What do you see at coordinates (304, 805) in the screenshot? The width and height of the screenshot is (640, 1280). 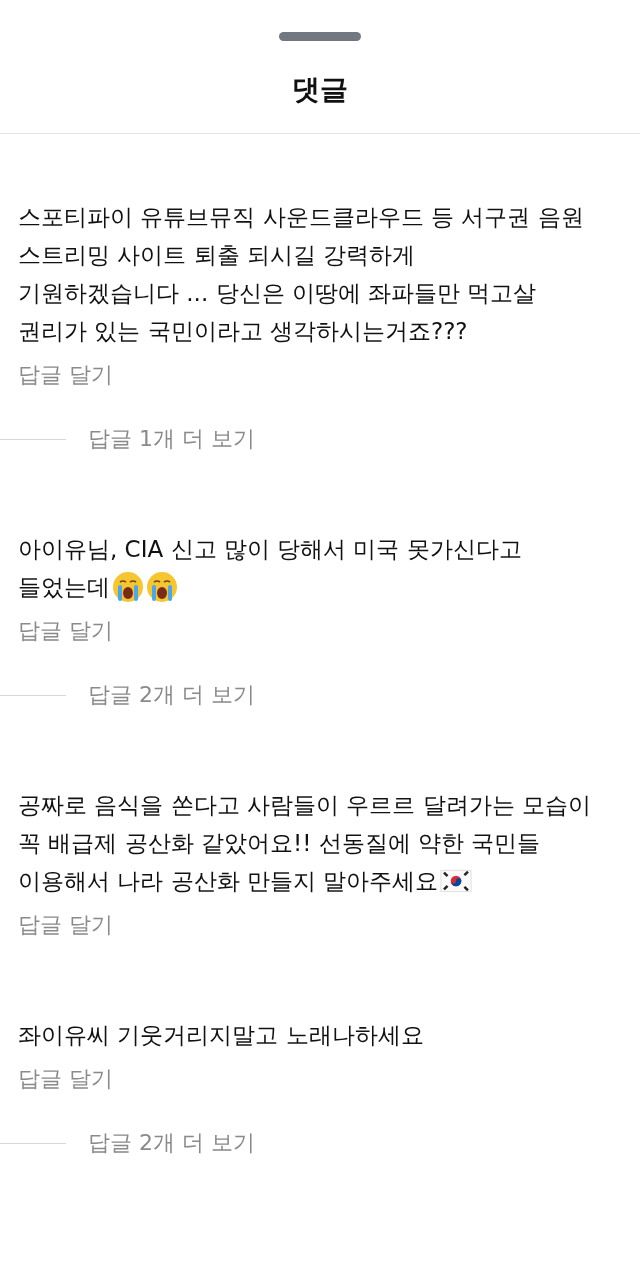 I see `comment-text-line: 공짜로 음식을 쏜다고 사람들이 우르르 달려가는 모습이` at bounding box center [304, 805].